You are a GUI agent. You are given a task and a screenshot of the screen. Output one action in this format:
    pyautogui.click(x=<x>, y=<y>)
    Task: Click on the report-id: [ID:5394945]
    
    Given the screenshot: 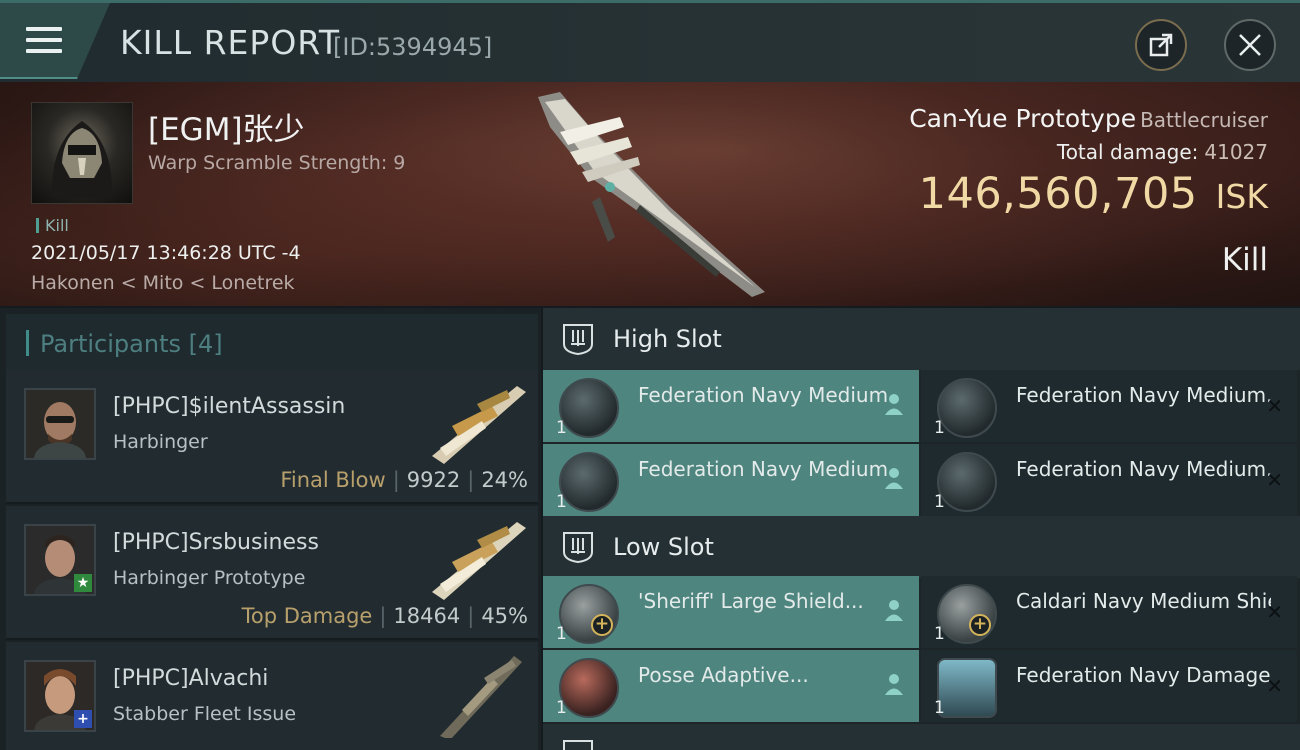 What is the action you would take?
    pyautogui.click(x=413, y=47)
    